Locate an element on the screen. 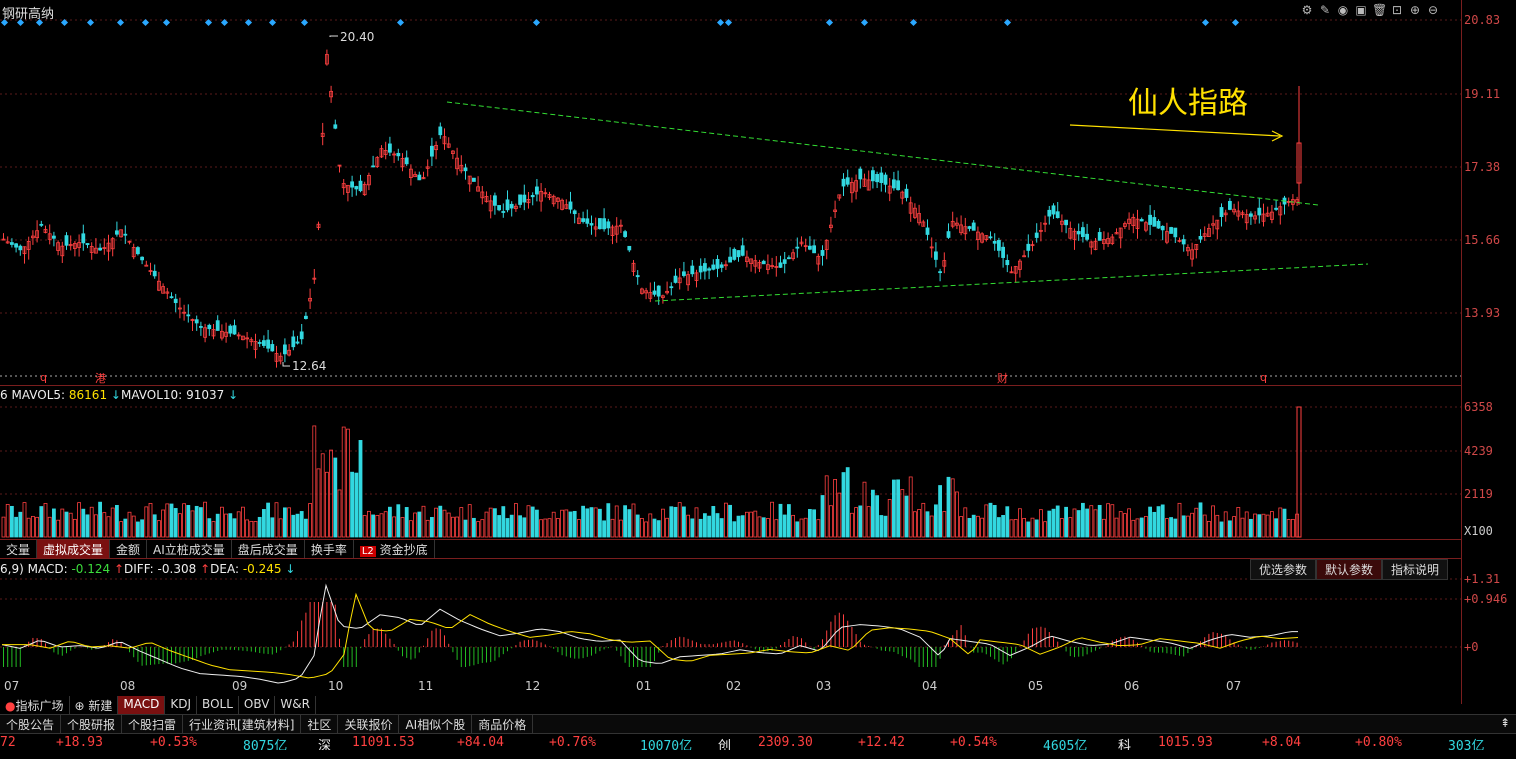  tab-boll: BOLL is located at coordinates (218, 705).